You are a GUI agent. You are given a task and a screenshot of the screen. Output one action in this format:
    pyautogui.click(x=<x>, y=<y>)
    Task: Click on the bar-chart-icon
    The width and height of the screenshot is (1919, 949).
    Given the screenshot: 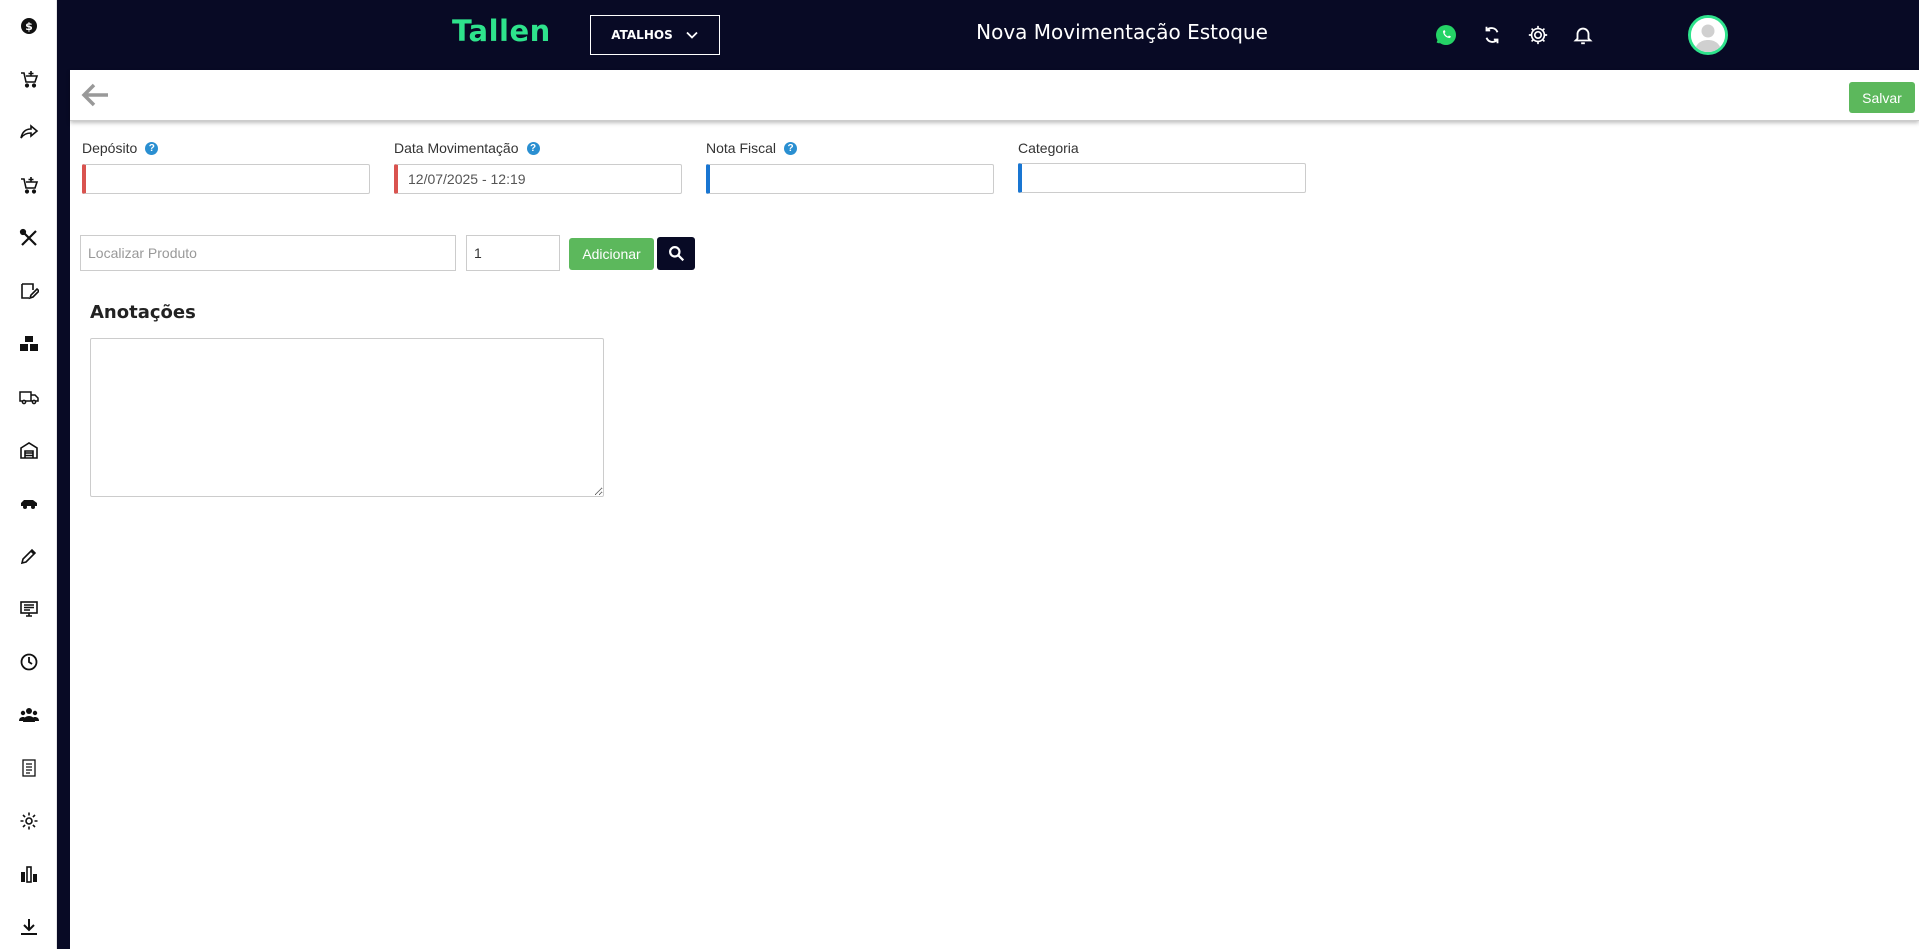 What is the action you would take?
    pyautogui.click(x=29, y=874)
    